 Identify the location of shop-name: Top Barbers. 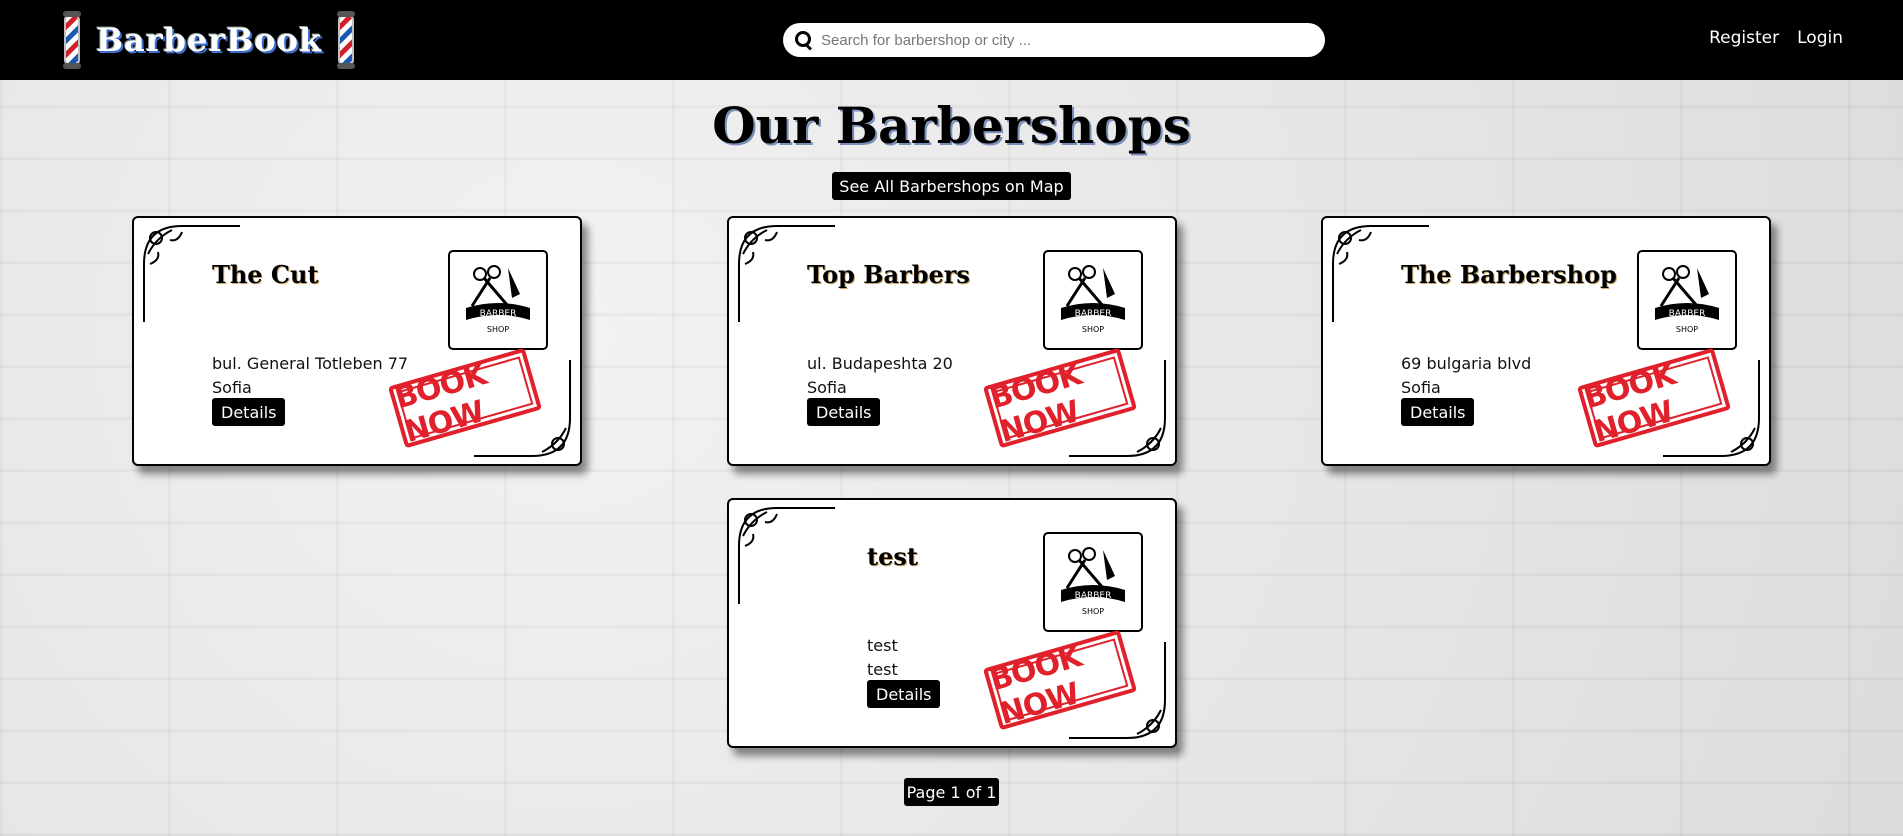
(888, 274).